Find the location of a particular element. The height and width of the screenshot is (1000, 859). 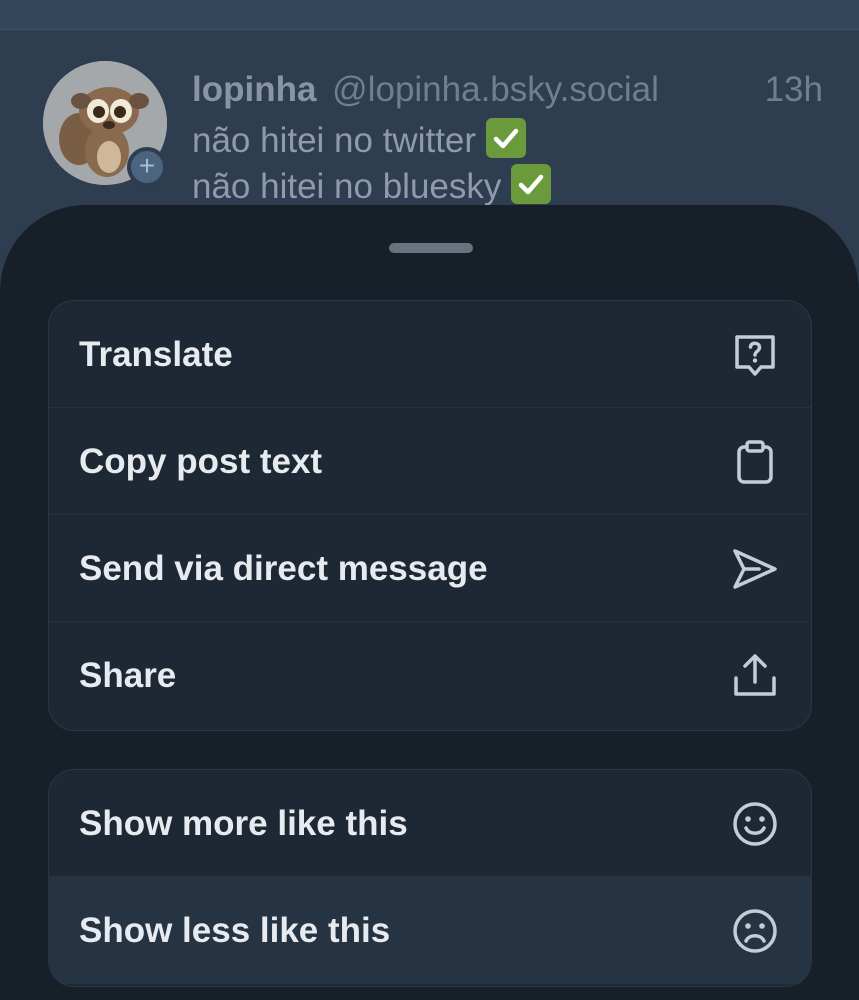

frown-icon is located at coordinates (755, 931).